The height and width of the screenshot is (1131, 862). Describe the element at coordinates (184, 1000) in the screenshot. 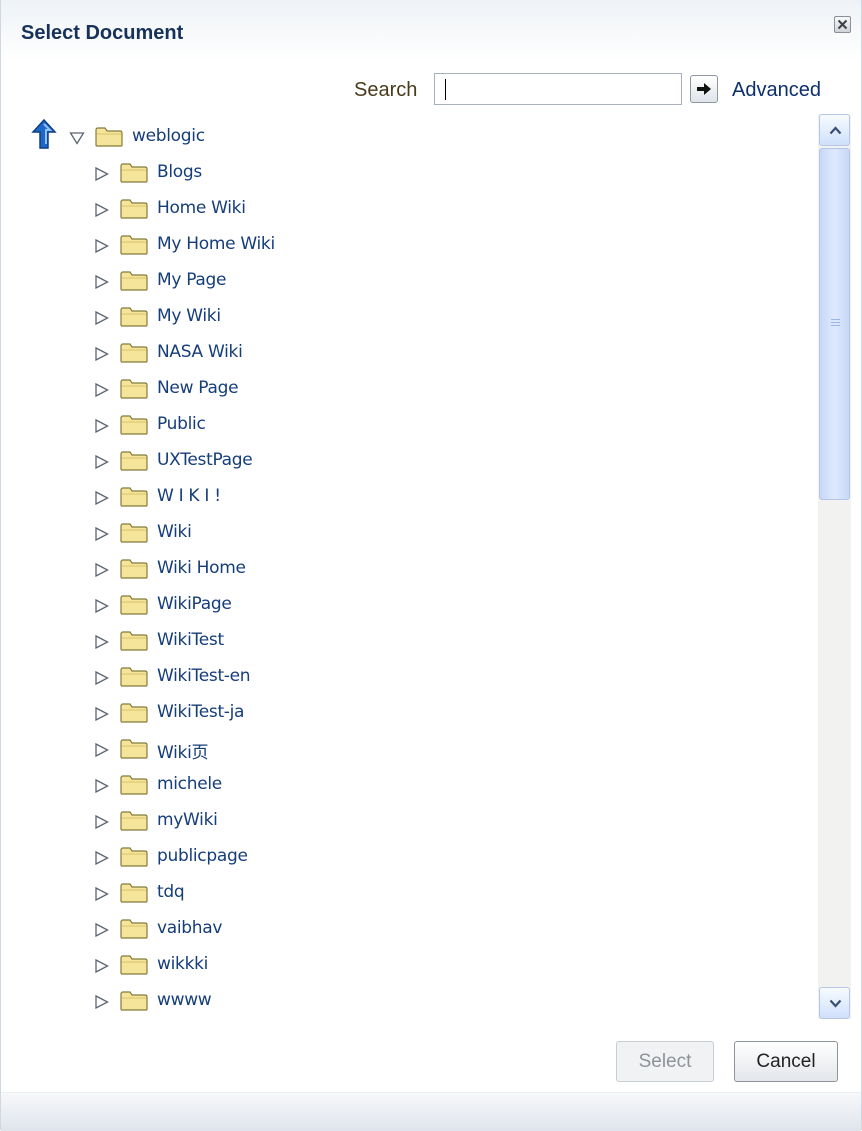

I see `tree-node-label: wwww` at that location.